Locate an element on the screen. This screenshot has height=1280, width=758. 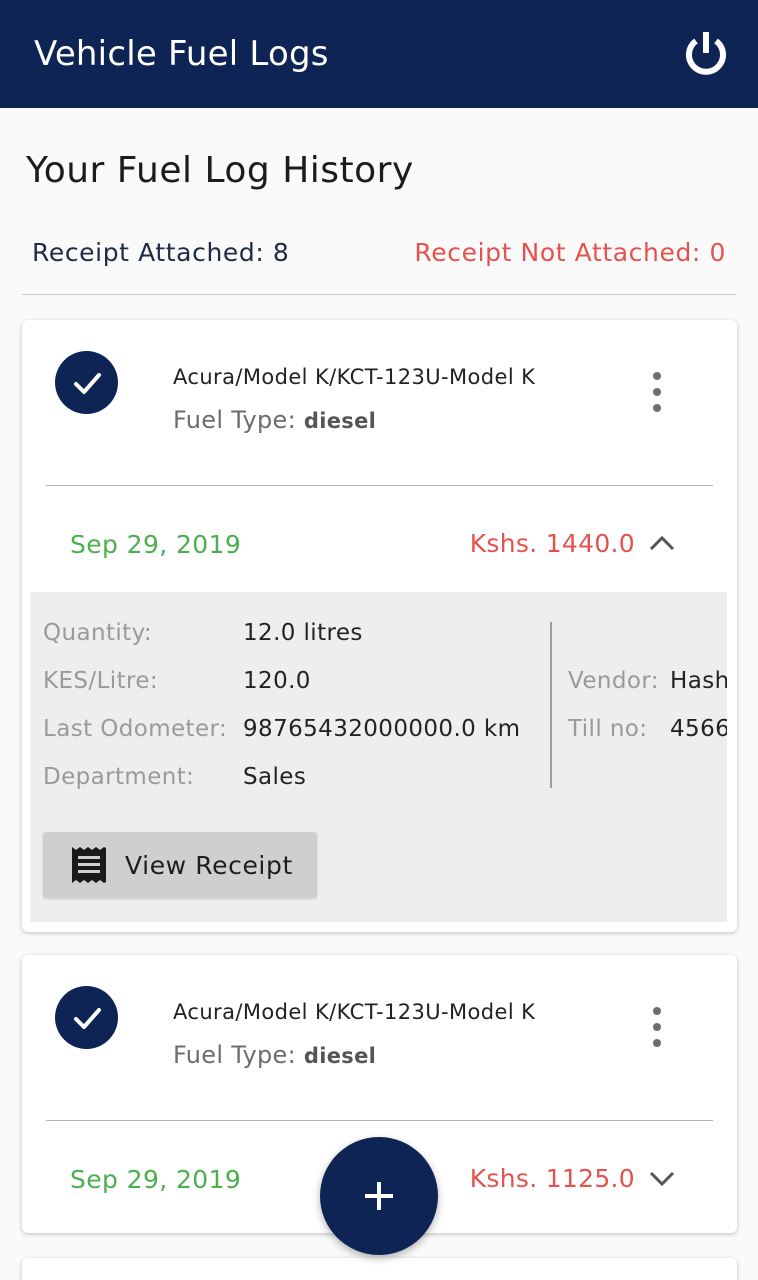
log-amount: Kshs. 1125.0 is located at coordinates (552, 1178).